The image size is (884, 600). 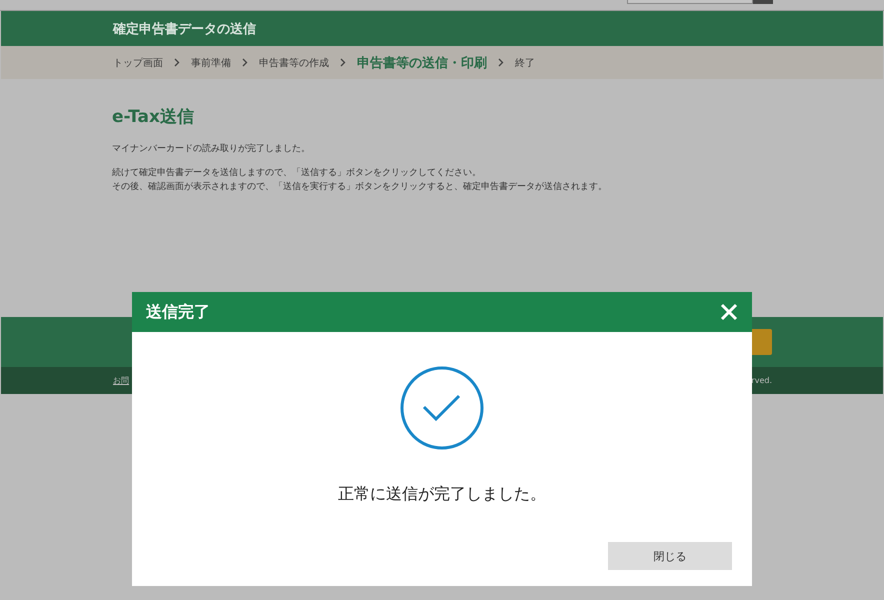 I want to click on search-field, so click(x=690, y=2).